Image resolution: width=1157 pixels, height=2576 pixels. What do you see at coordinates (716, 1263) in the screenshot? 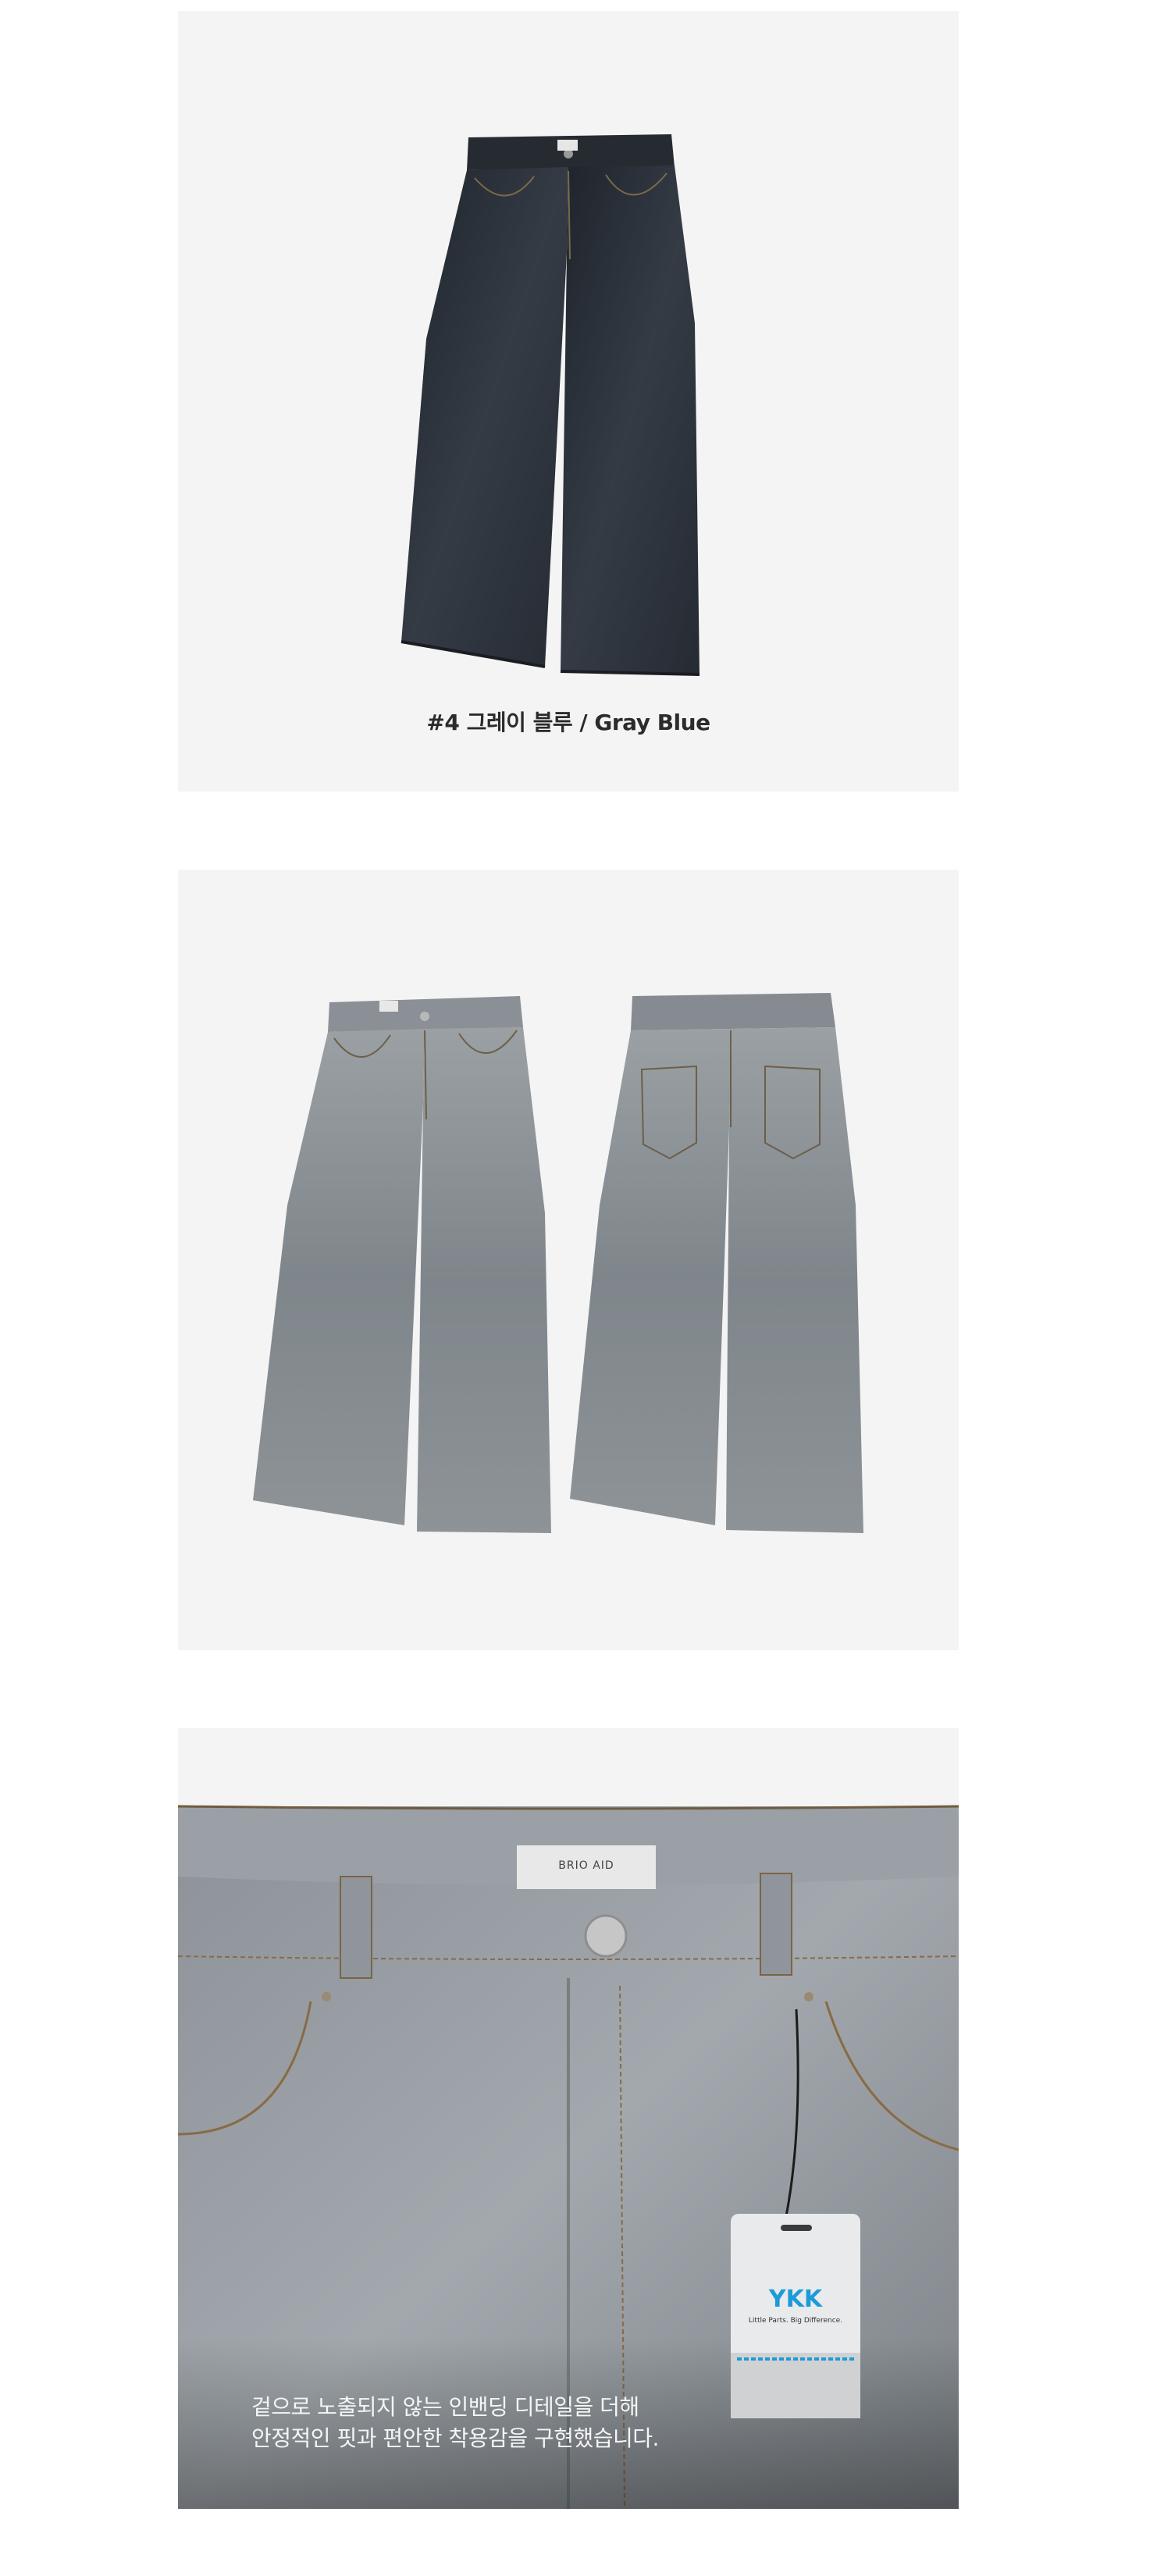
I see `back-view-jeans` at bounding box center [716, 1263].